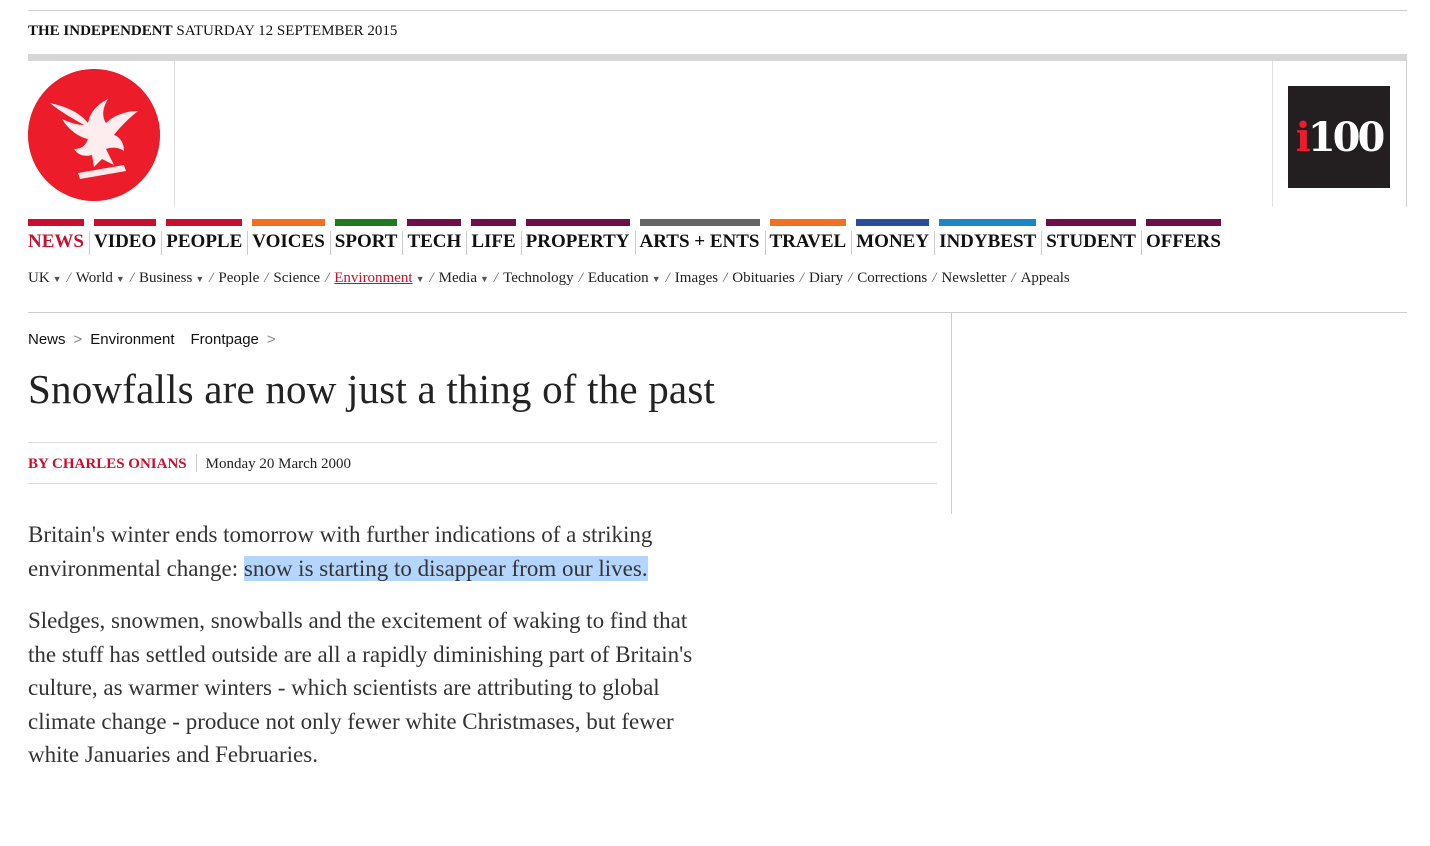 The width and height of the screenshot is (1430, 846). I want to click on nav-item-offers: OFFERS, so click(1183, 238).